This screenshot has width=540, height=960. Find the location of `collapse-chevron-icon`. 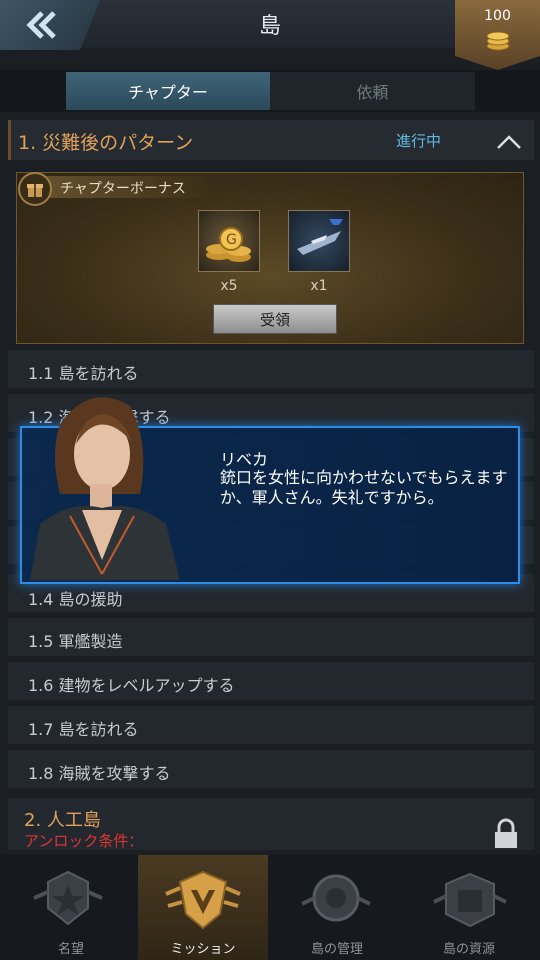

collapse-chevron-icon is located at coordinates (509, 144).